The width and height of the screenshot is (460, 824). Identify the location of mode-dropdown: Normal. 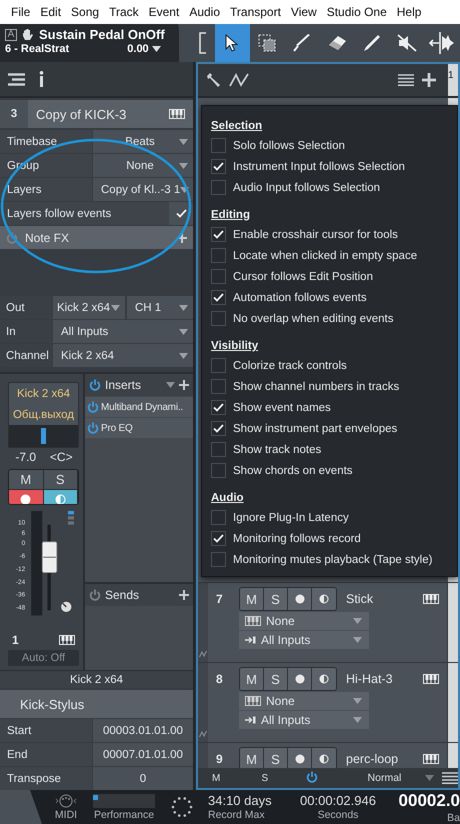
(396, 778).